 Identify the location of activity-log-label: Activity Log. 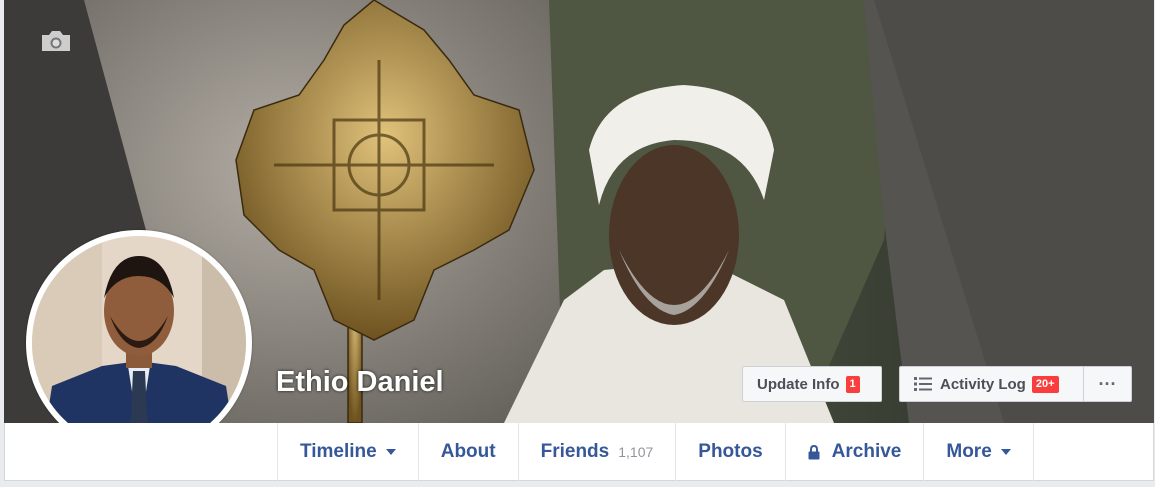
(983, 384).